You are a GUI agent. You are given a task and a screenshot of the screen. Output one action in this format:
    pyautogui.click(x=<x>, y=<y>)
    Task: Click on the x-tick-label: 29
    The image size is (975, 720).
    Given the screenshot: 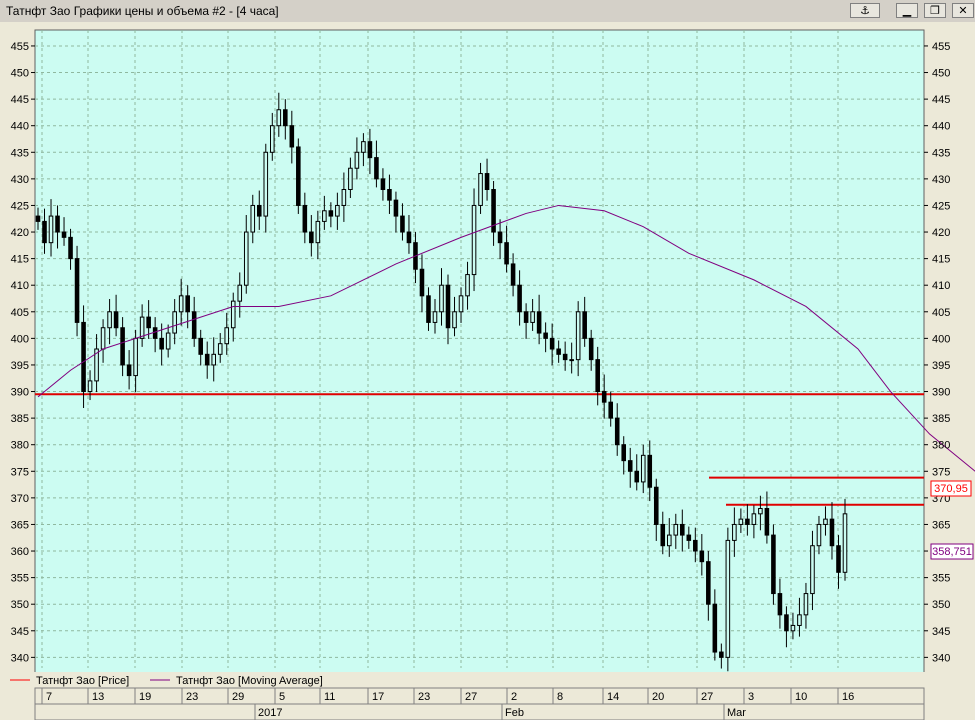 What is the action you would take?
    pyautogui.click(x=238, y=697)
    